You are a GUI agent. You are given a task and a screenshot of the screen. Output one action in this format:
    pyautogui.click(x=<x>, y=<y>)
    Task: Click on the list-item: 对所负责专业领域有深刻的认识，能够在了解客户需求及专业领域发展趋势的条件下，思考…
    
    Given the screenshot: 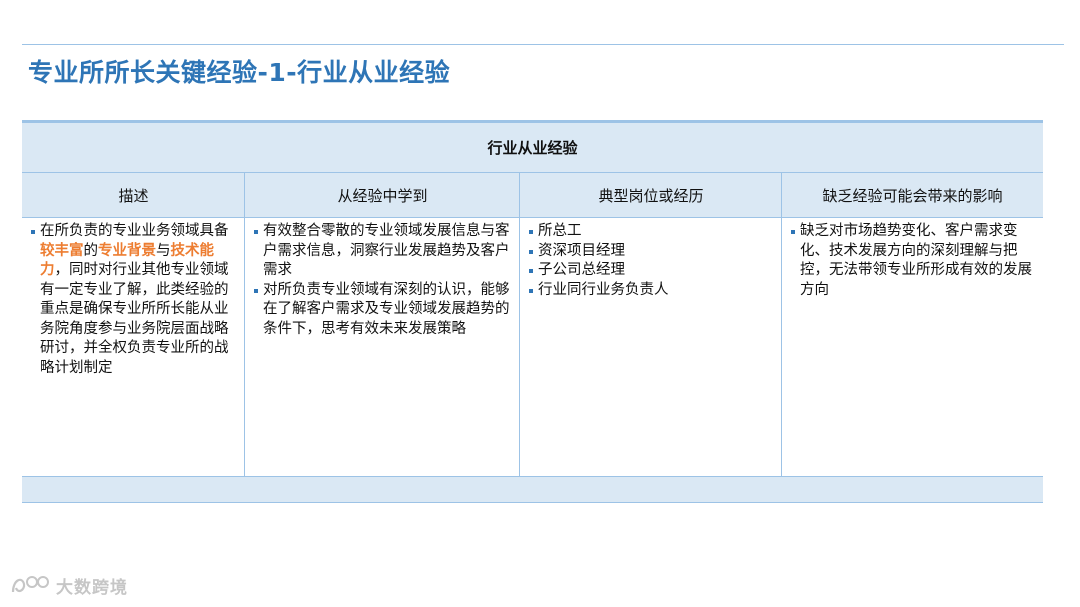 What is the action you would take?
    pyautogui.click(x=383, y=310)
    